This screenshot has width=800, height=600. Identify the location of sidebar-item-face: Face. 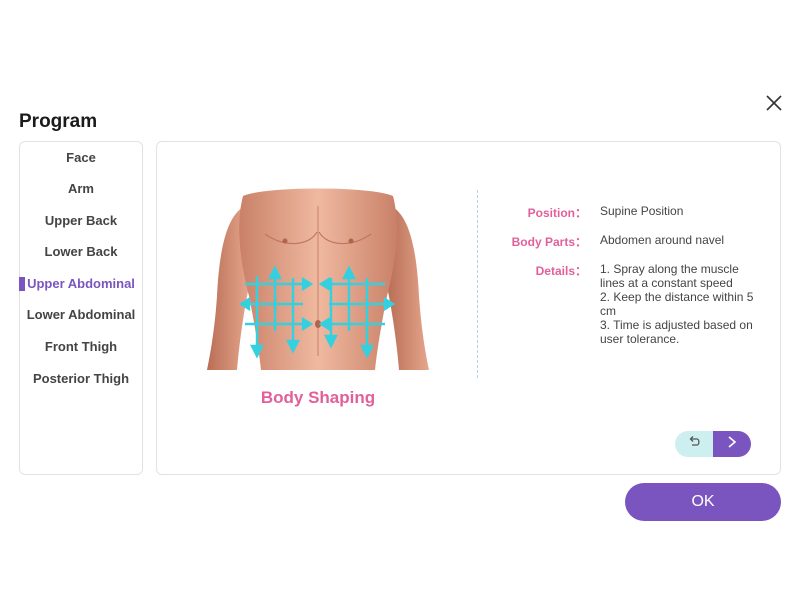
(81, 158).